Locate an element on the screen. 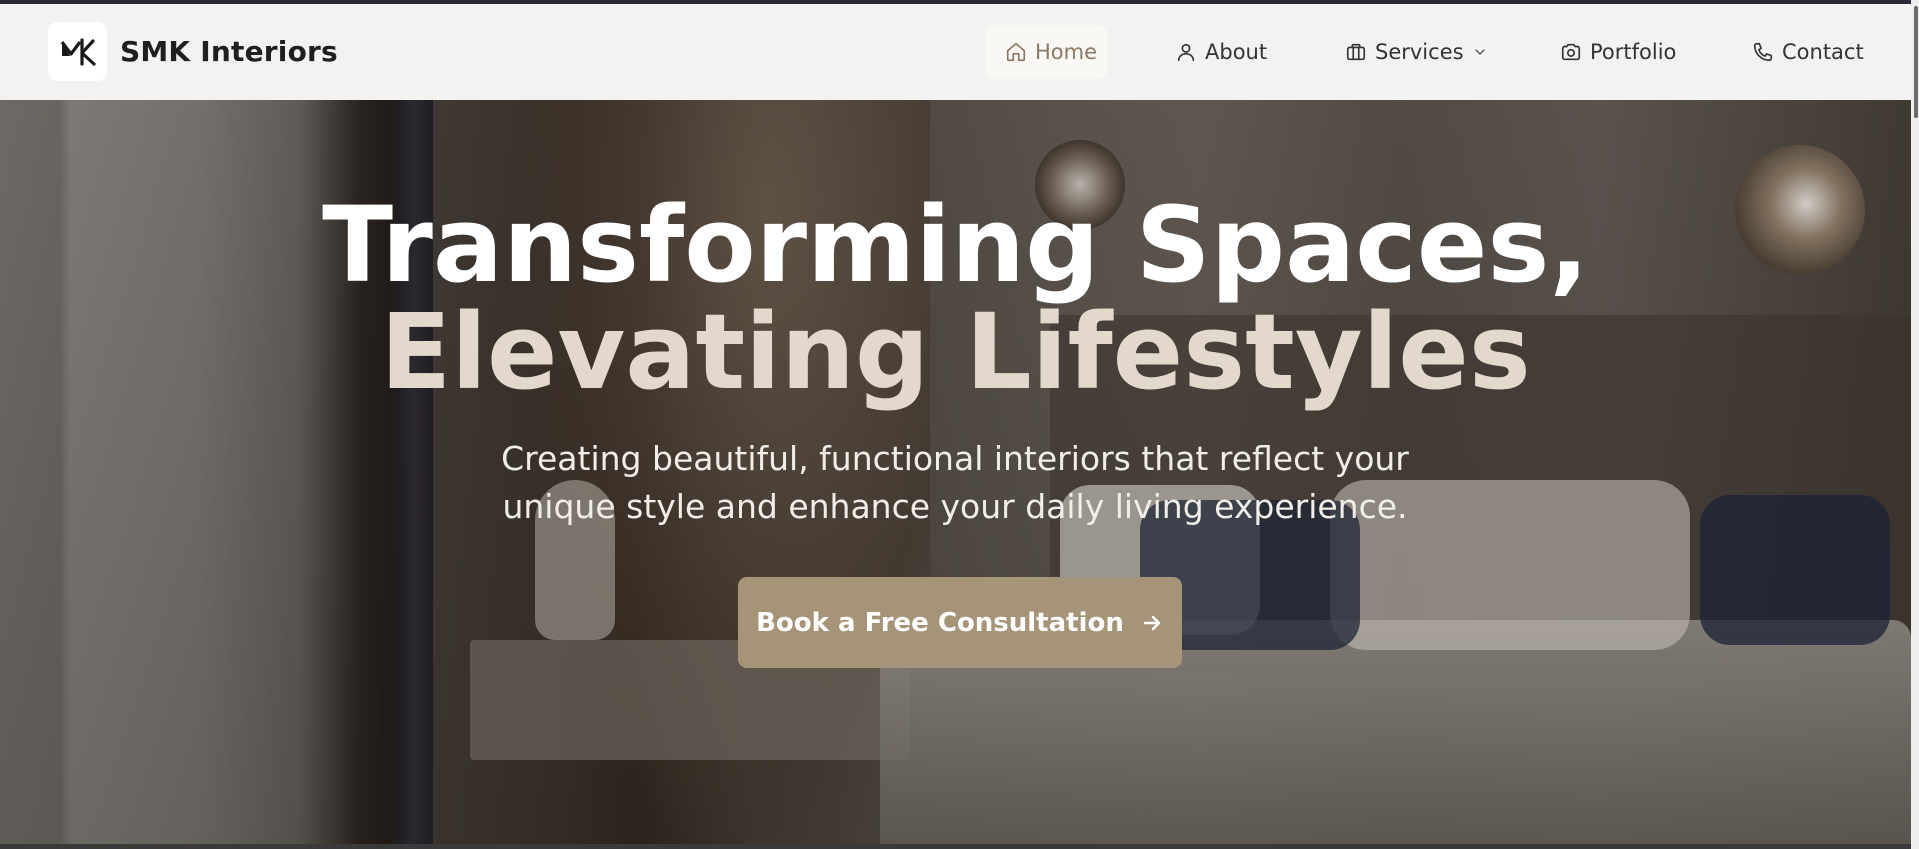 Image resolution: width=1919 pixels, height=849 pixels. nav-item-about: About is located at coordinates (1221, 52).